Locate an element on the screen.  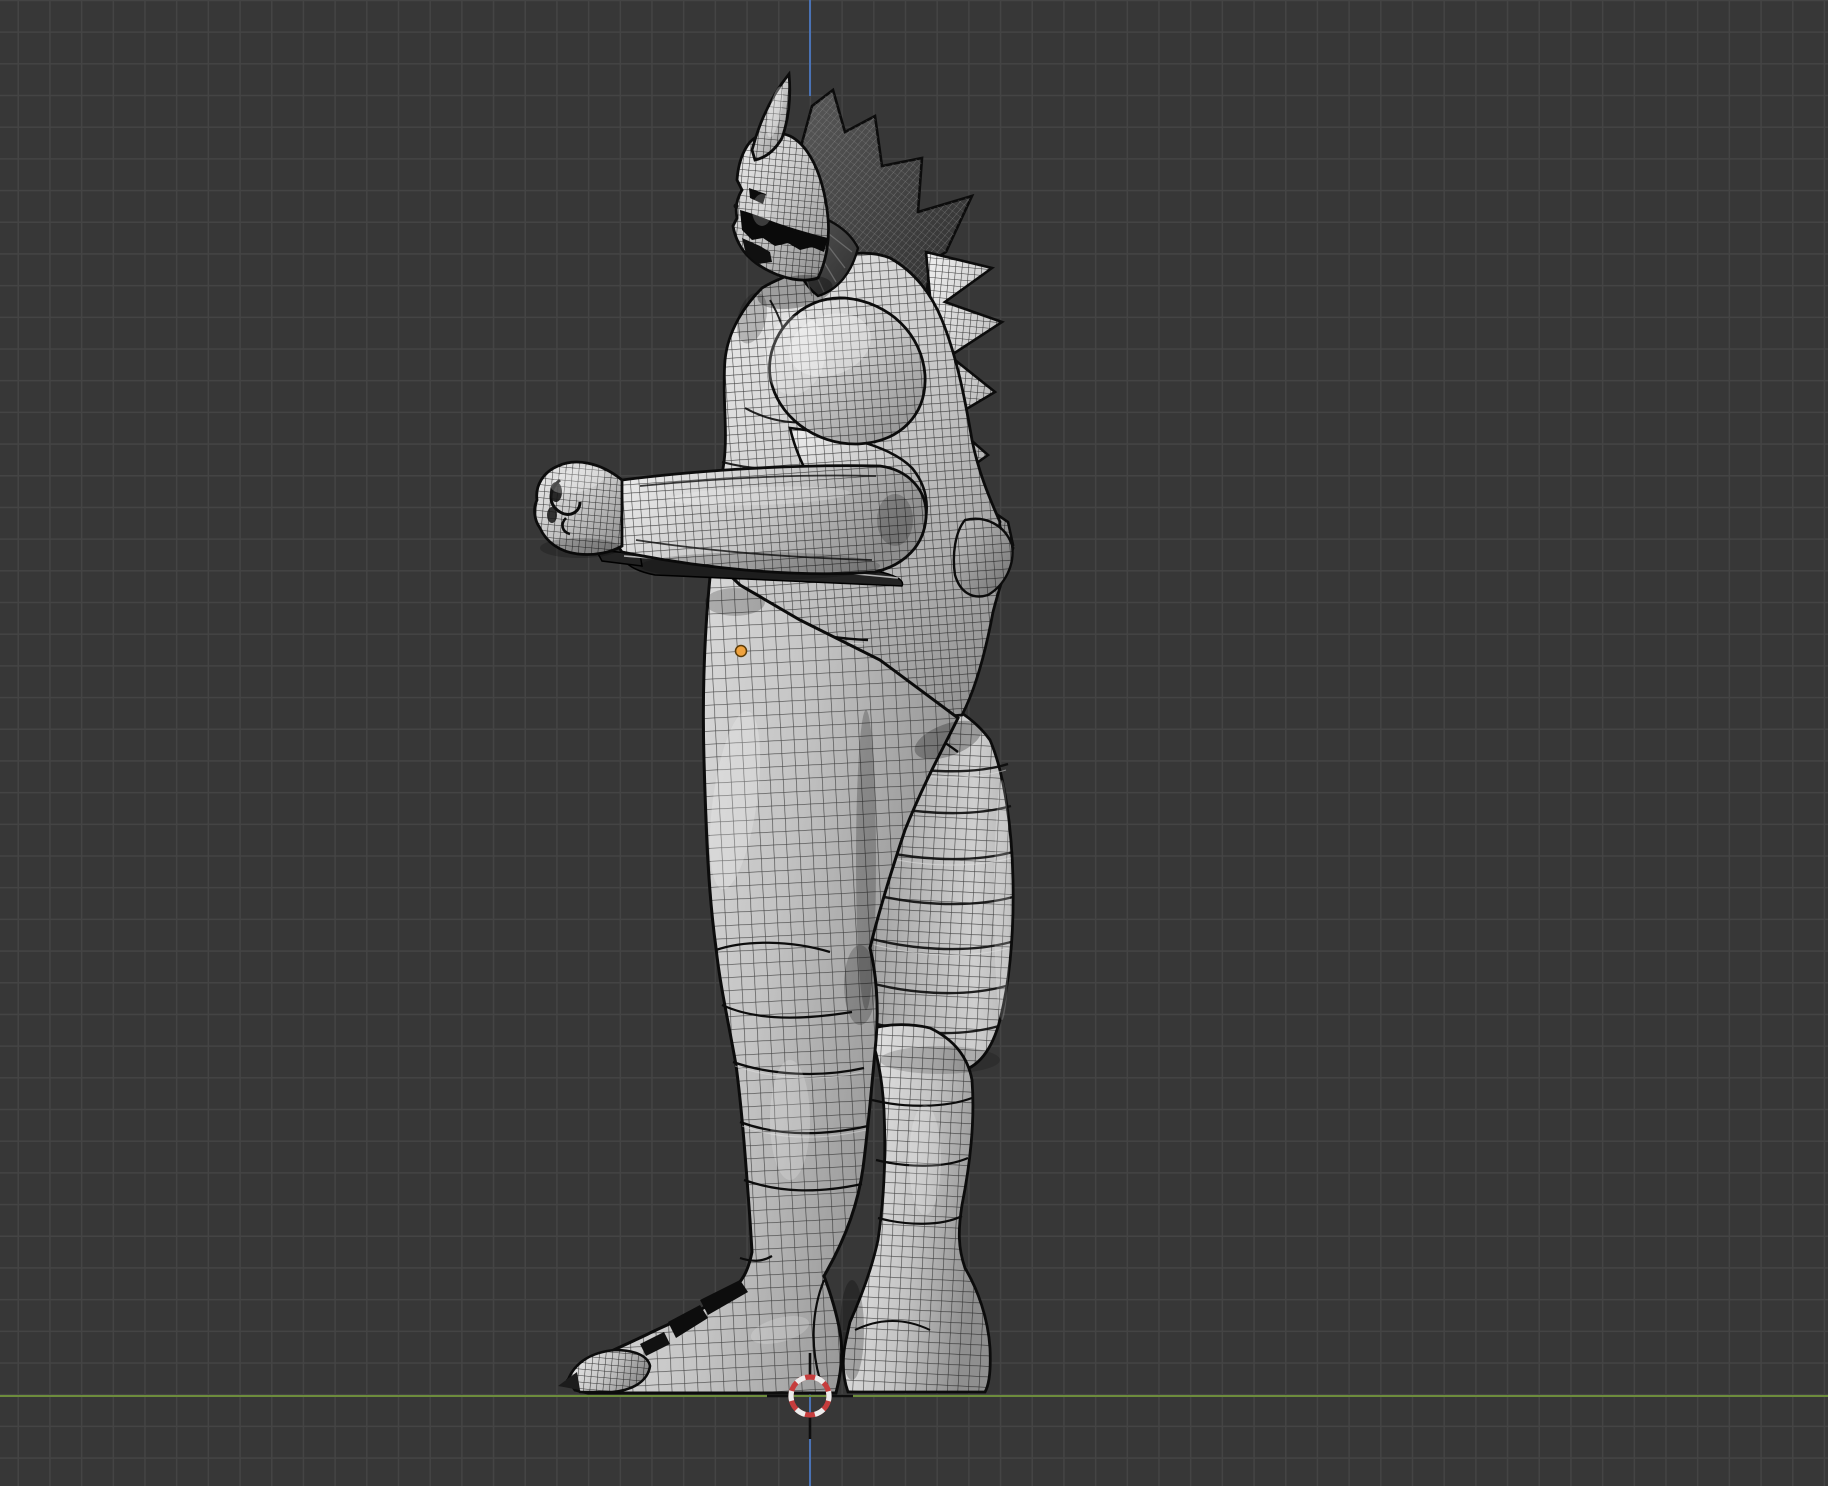
object-origin-dot is located at coordinates (741, 651).